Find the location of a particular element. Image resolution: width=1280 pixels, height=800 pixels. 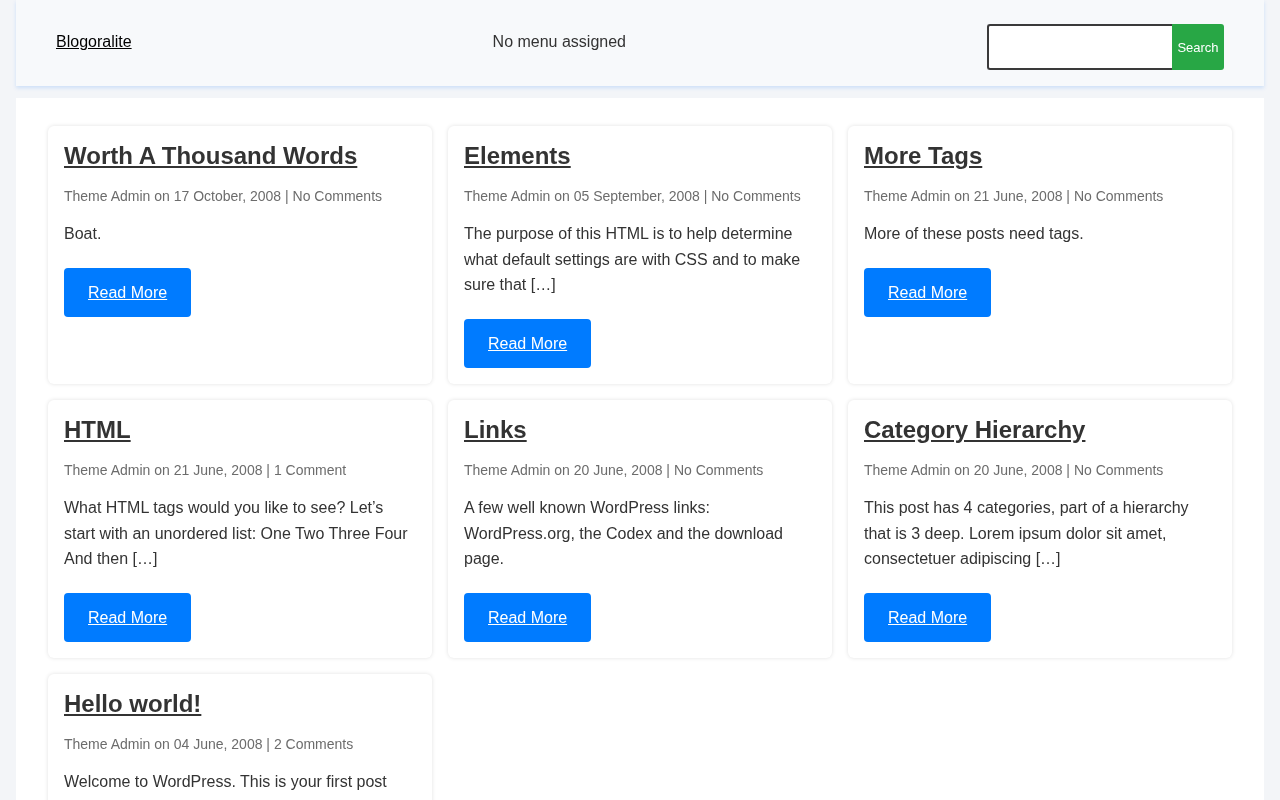

post-title: Hello world! is located at coordinates (133, 704).